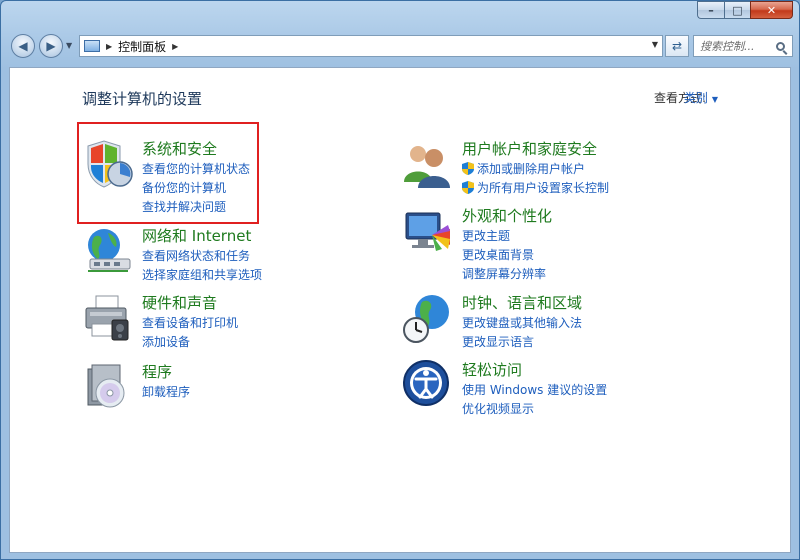  Describe the element at coordinates (710, 10) in the screenshot. I see `minimize-button: –` at that location.